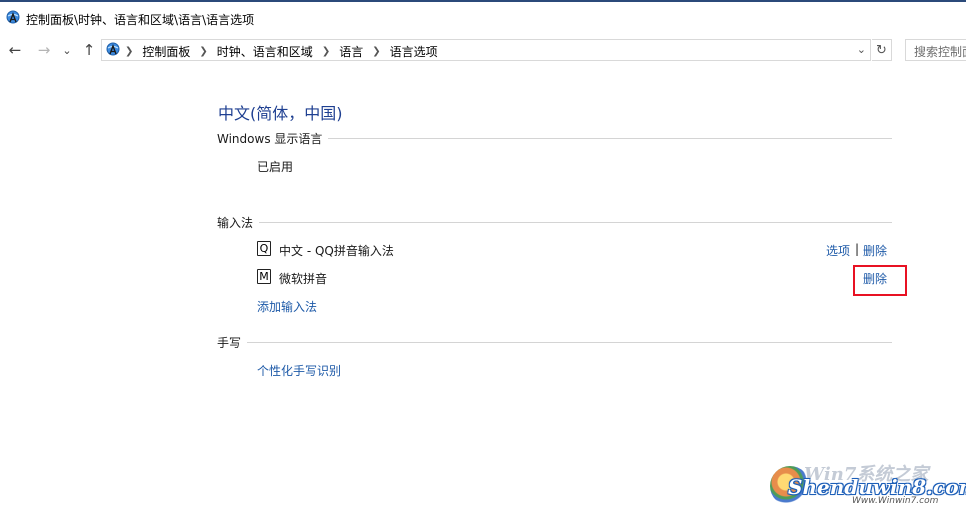 This screenshot has width=966, height=510. Describe the element at coordinates (287, 306) in the screenshot. I see `add-input-method-link: 添加输入法` at that location.